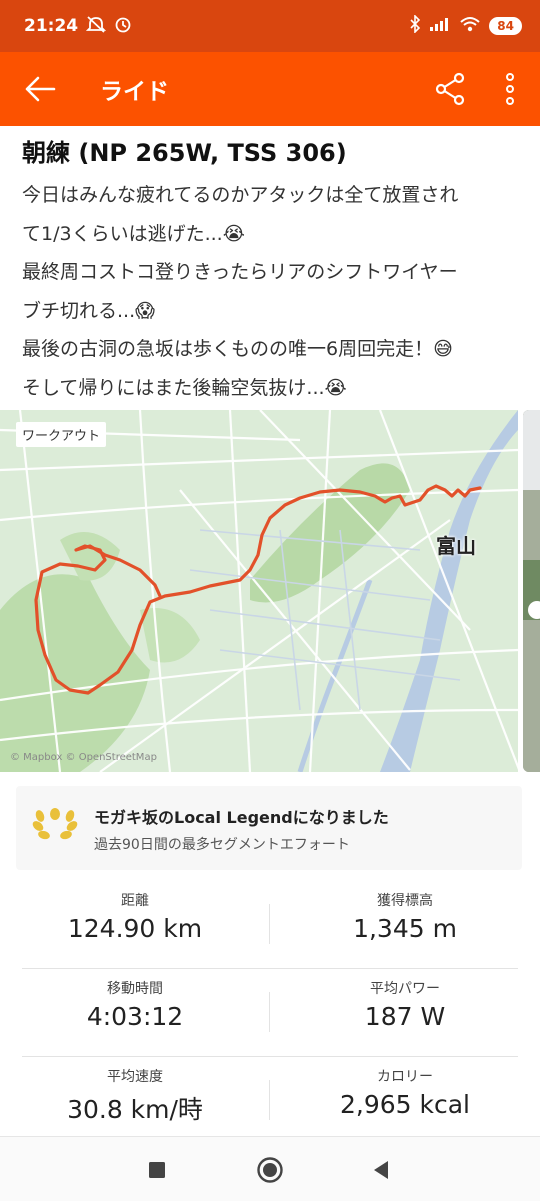  Describe the element at coordinates (184, 387) in the screenshot. I see `description-line: そして帰りにはまた後輪空気抜け...😭` at that location.